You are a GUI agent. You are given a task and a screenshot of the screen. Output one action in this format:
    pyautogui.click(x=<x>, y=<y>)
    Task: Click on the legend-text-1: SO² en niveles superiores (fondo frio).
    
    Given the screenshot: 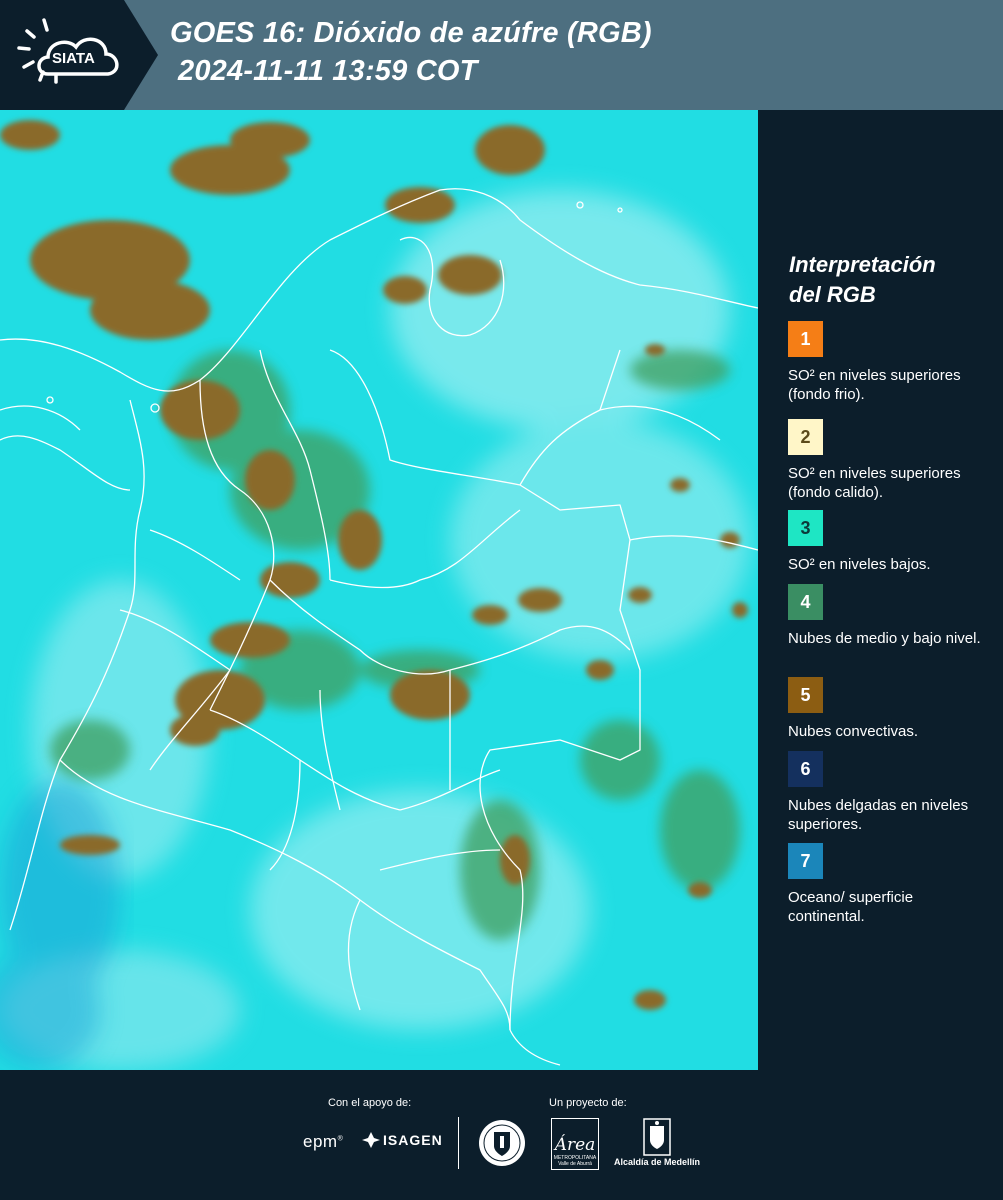 What is the action you would take?
    pyautogui.click(x=874, y=385)
    